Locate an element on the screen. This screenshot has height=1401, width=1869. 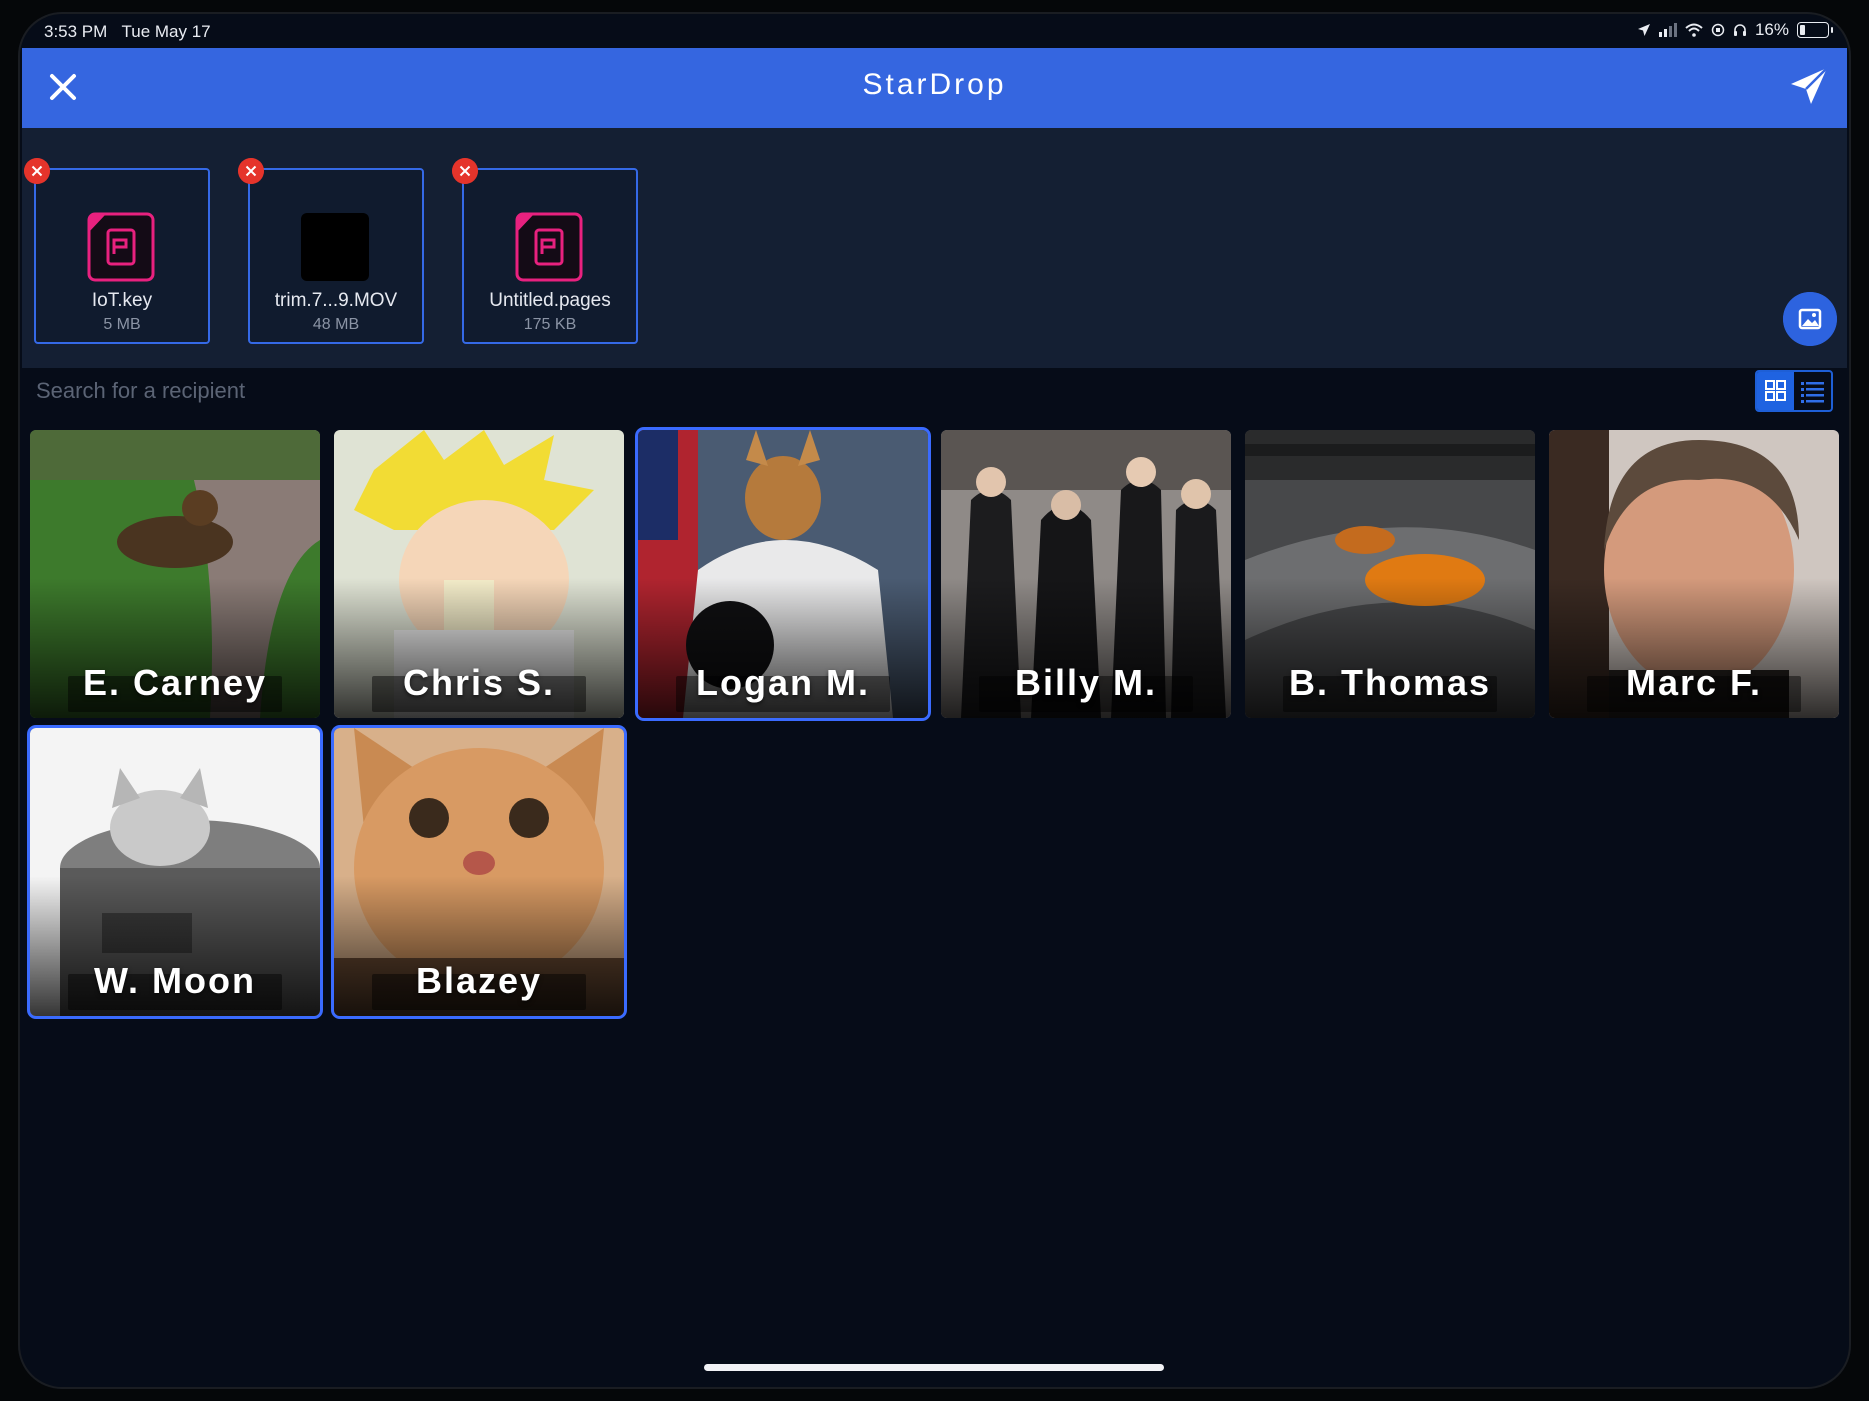
list-view-button is located at coordinates (1812, 391).